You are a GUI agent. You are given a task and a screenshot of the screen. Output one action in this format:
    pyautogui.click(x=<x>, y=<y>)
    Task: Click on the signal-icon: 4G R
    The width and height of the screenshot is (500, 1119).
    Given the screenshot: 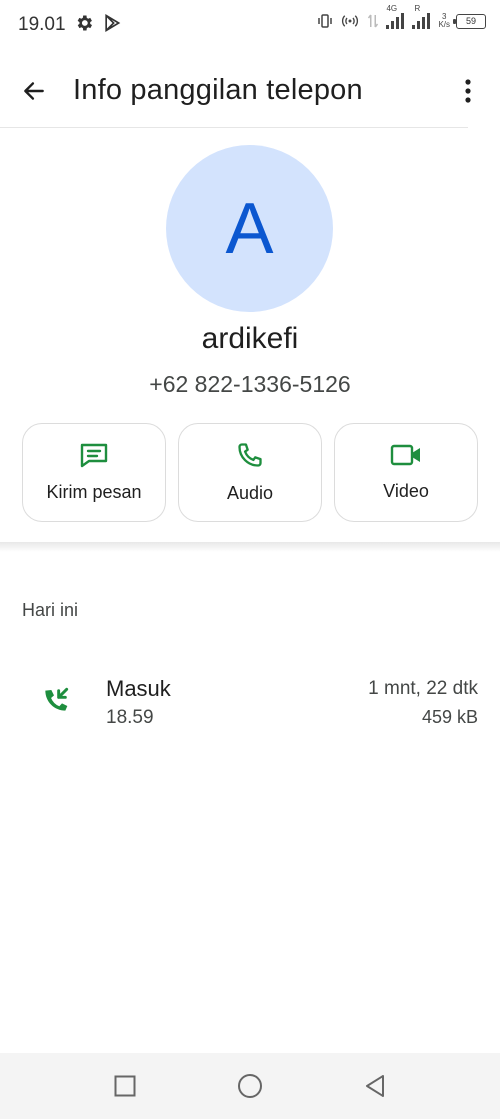 What is the action you would take?
    pyautogui.click(x=409, y=17)
    